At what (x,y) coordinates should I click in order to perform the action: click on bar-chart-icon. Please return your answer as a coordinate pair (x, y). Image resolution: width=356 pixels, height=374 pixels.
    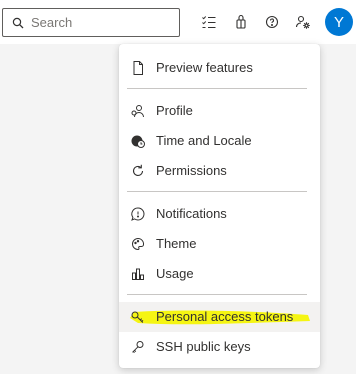
    Looking at the image, I should click on (138, 274).